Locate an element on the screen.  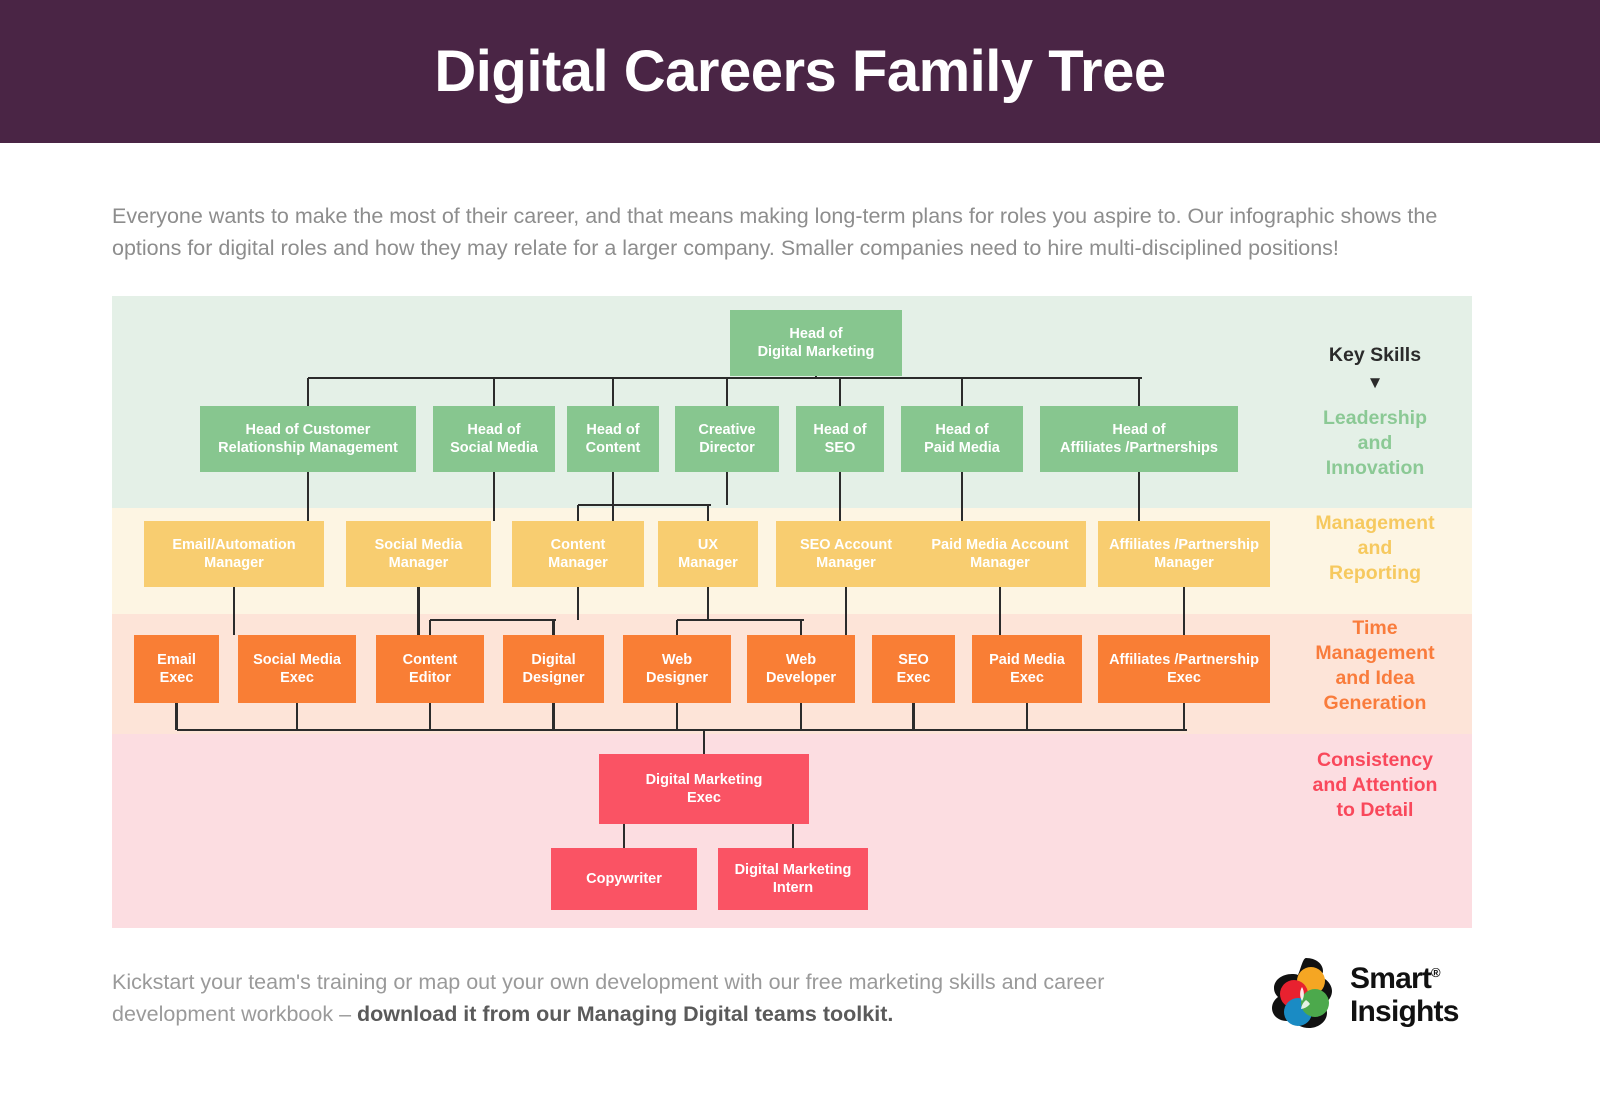
role-node-ce: Content Editor is located at coordinates (430, 669).